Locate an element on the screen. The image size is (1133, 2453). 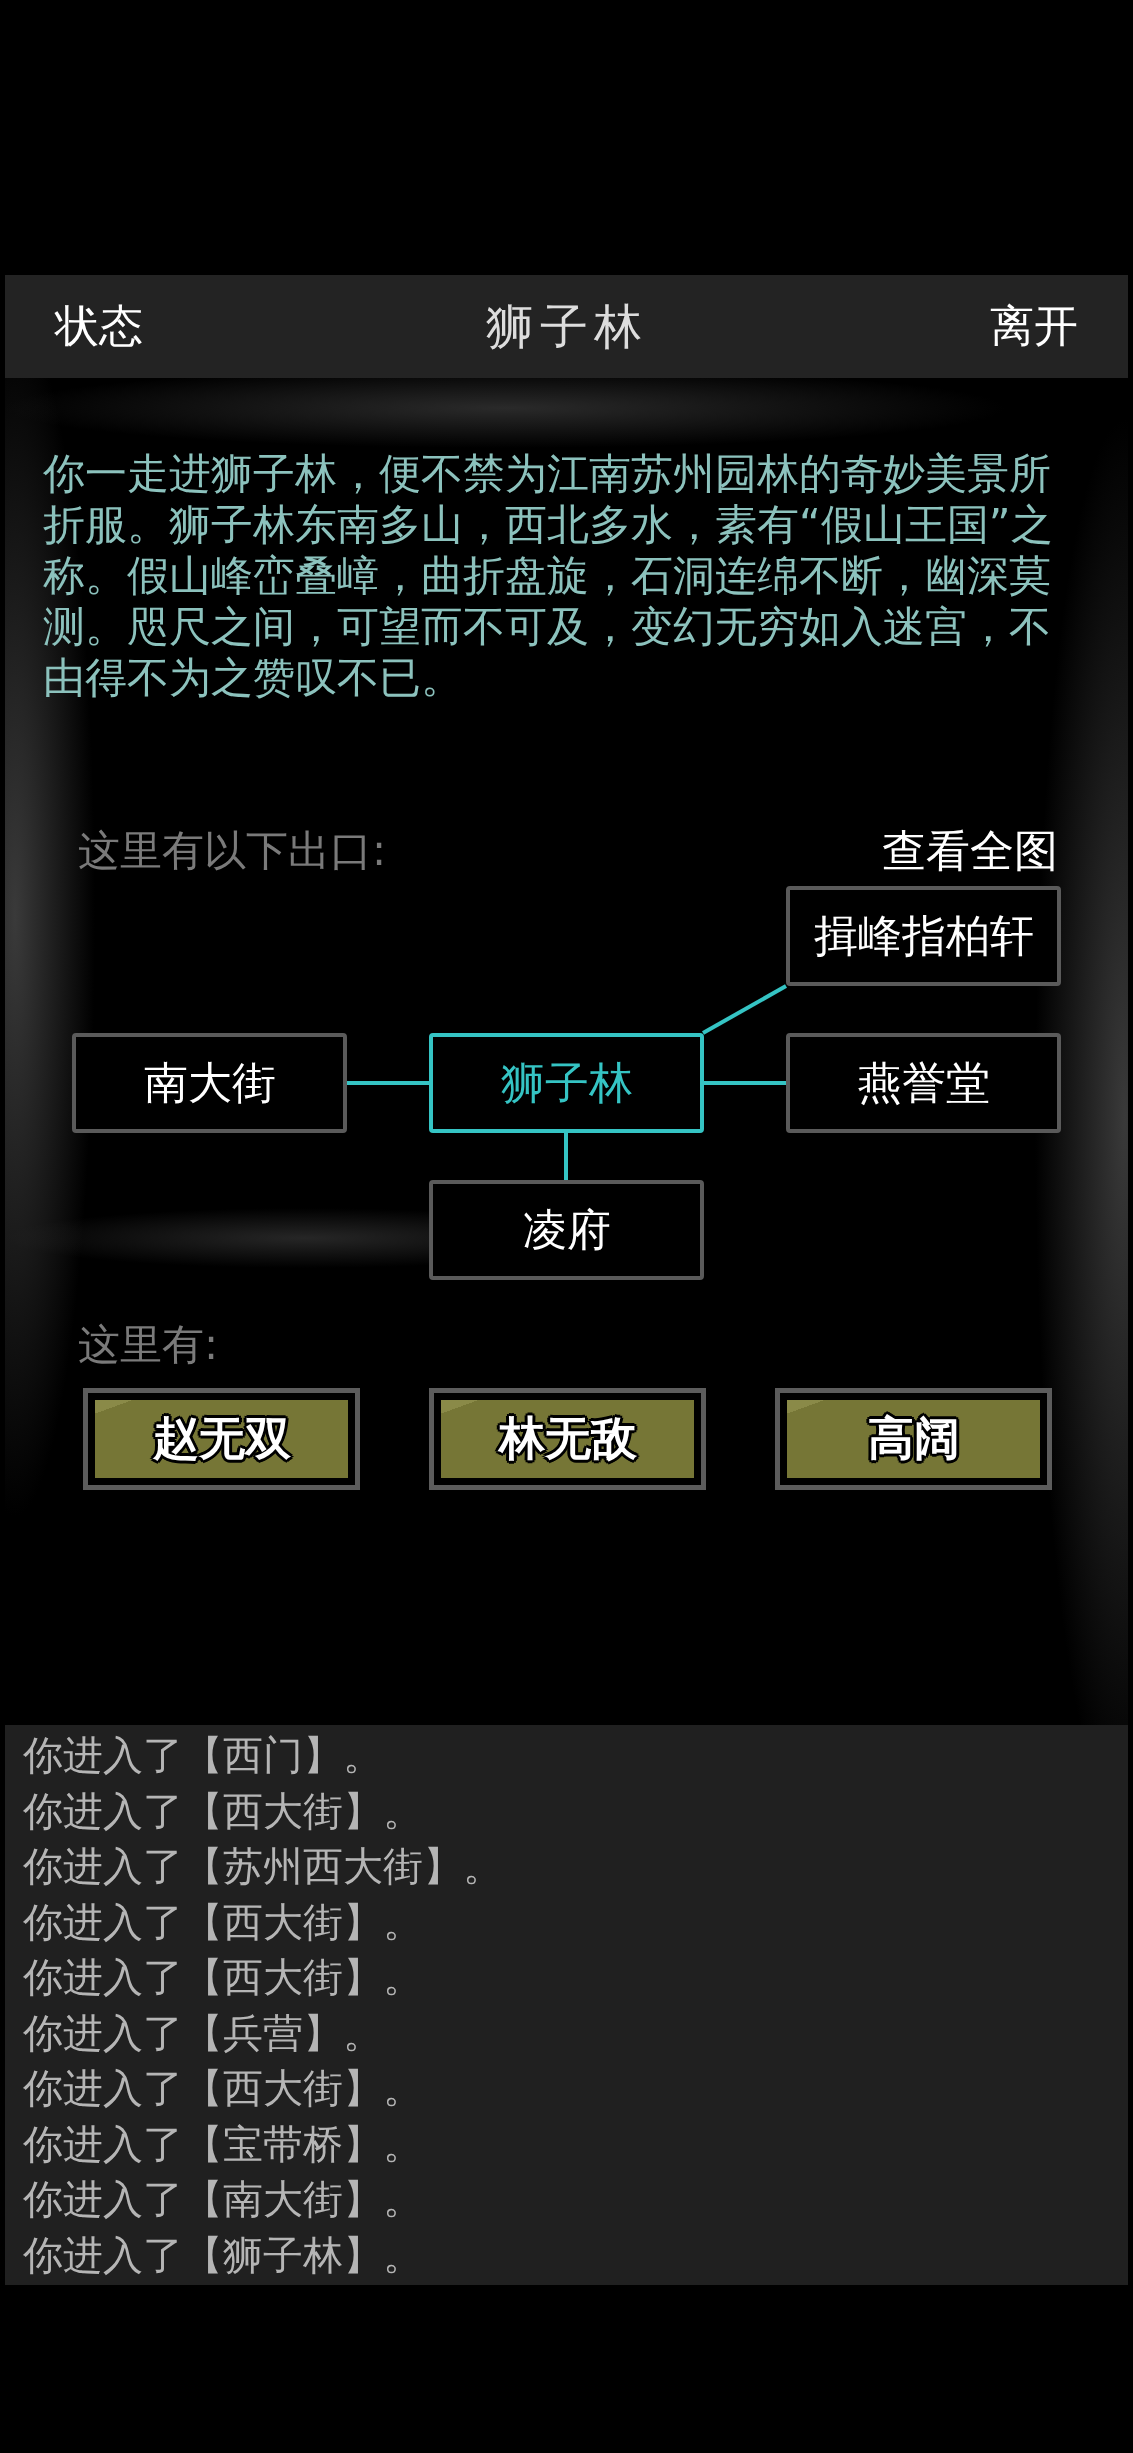
log-message: 你进入了【宝带桥】。 is located at coordinates (223, 2144).